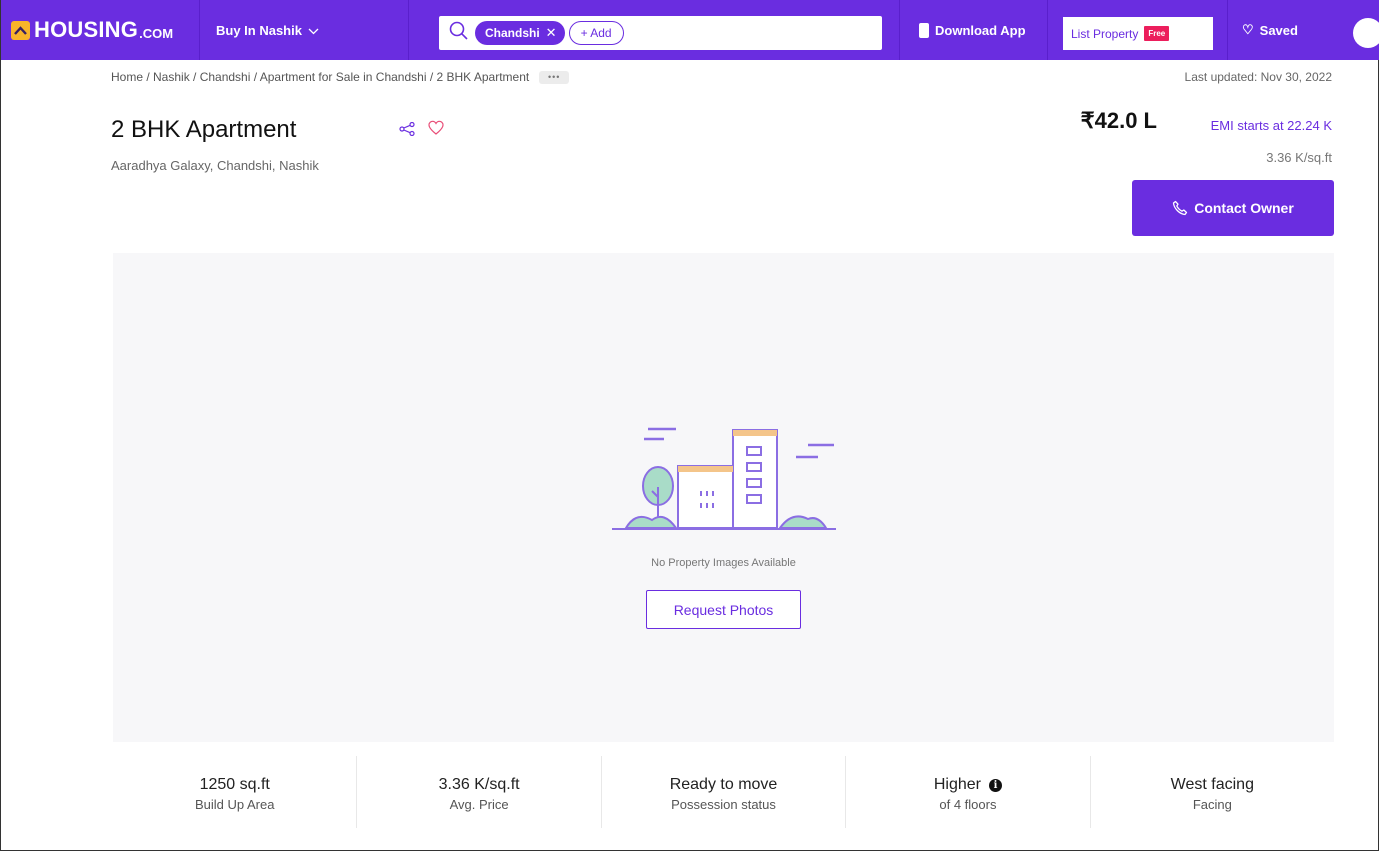 This screenshot has height=851, width=1379. Describe the element at coordinates (479, 784) in the screenshot. I see `stat-value: 3.36 K/sq.ft` at that location.